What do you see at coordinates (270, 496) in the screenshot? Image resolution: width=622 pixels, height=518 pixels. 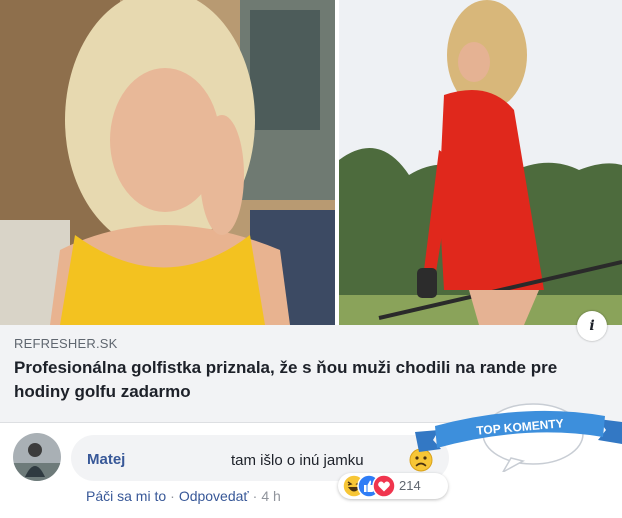 I see `comment-time: 4 h` at bounding box center [270, 496].